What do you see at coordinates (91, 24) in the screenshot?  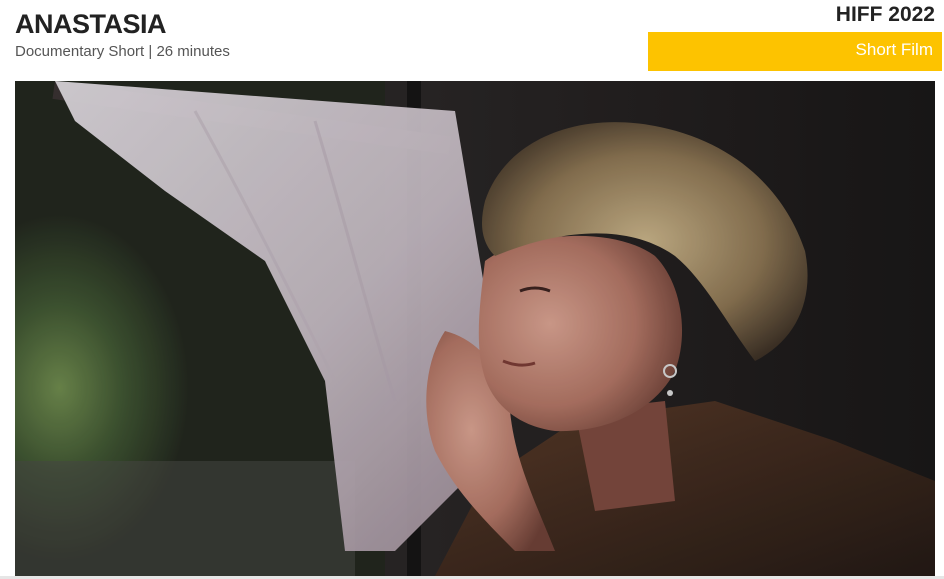 I see `film-title: ANASTASIA` at bounding box center [91, 24].